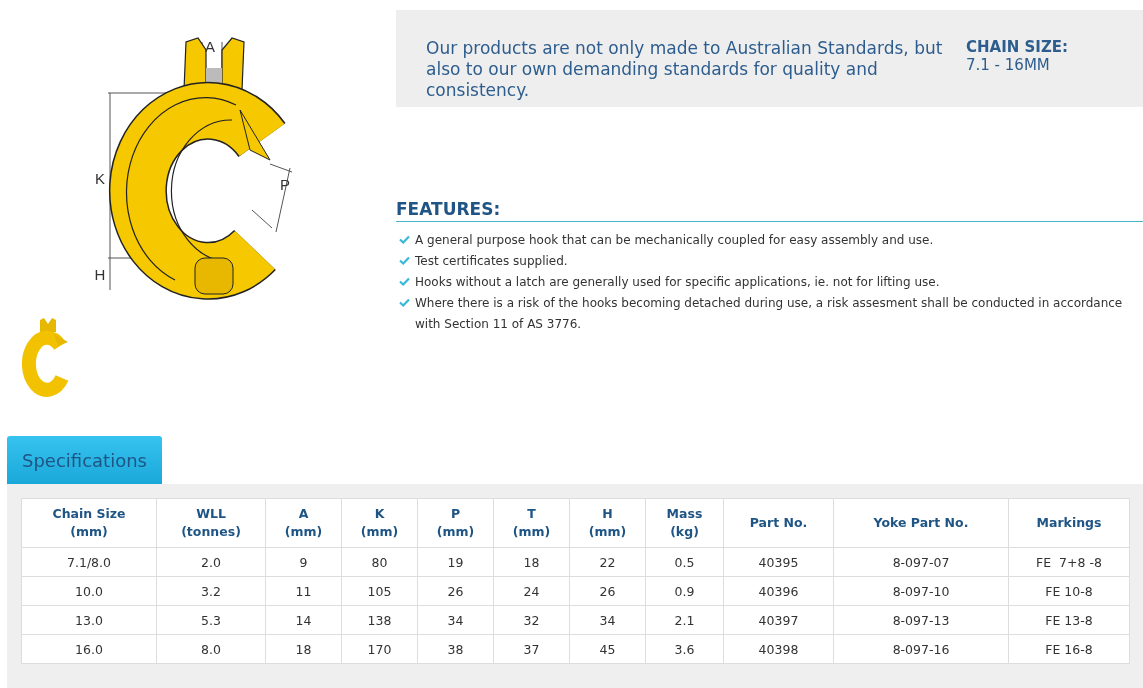 Image resolution: width=1143 pixels, height=688 pixels. Describe the element at coordinates (607, 562) in the screenshot. I see `table-cell: 22` at that location.